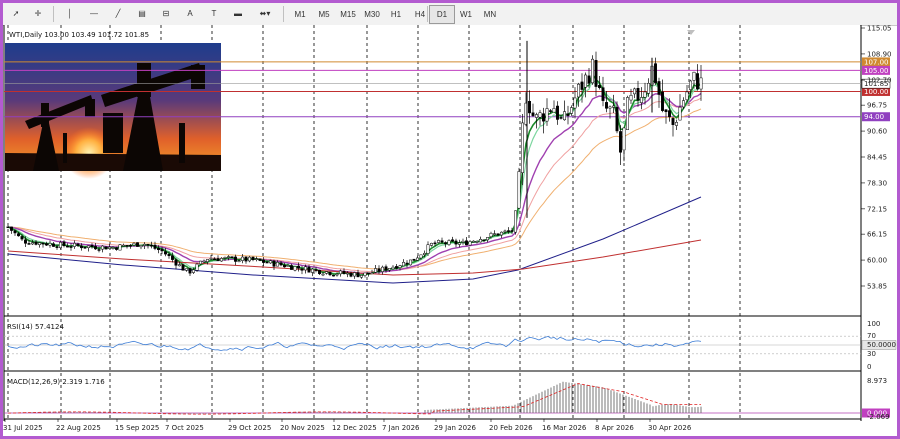  I want to click on price-tick-label: 78.30, so click(877, 183).